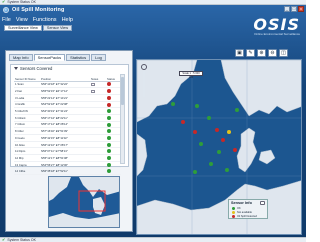  I want to click on tab-sensor-view: Sensor View, so click(57, 28).